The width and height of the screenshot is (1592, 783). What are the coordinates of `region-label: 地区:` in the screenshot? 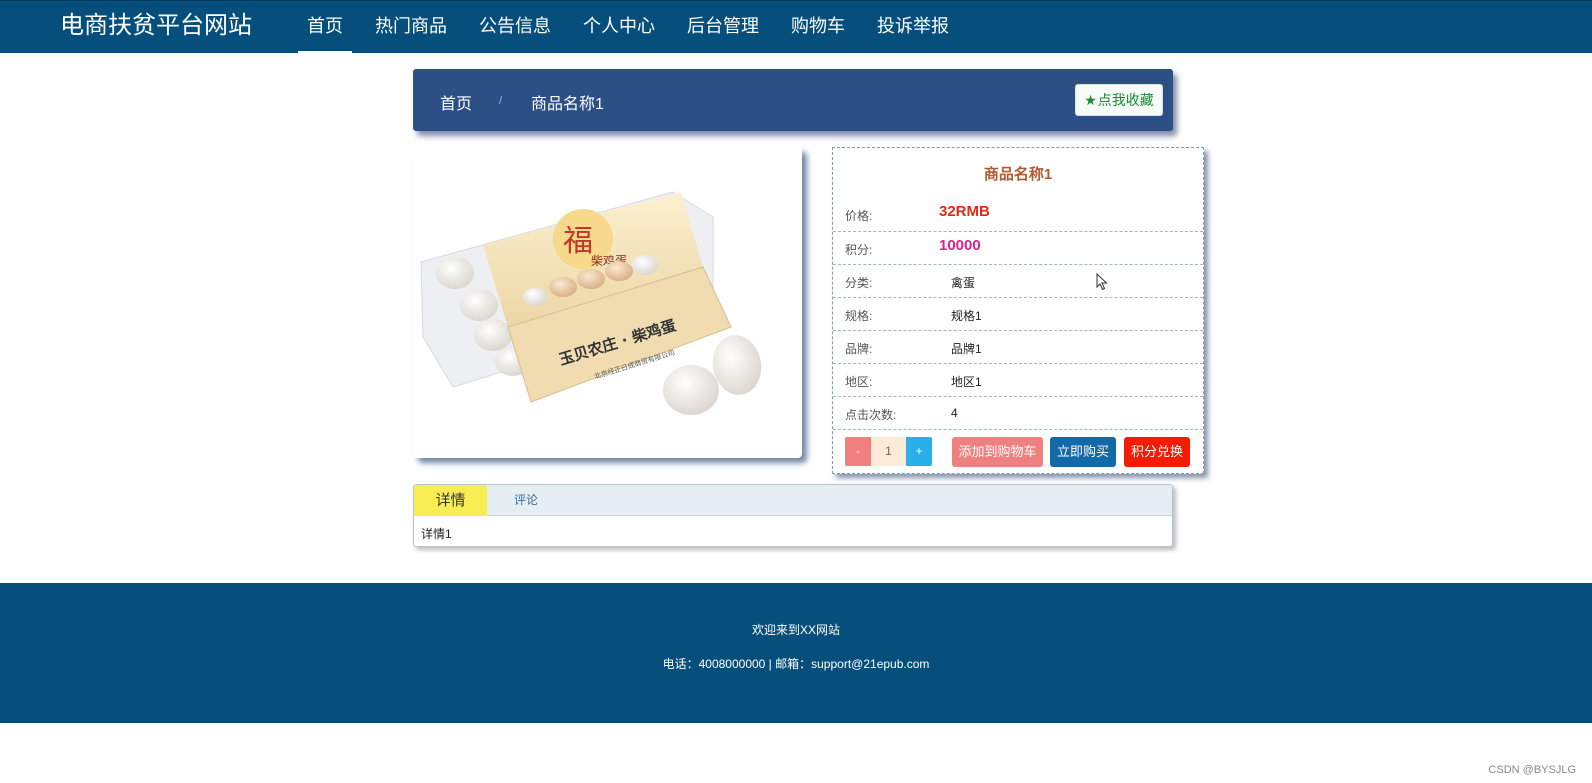 It's located at (859, 382).